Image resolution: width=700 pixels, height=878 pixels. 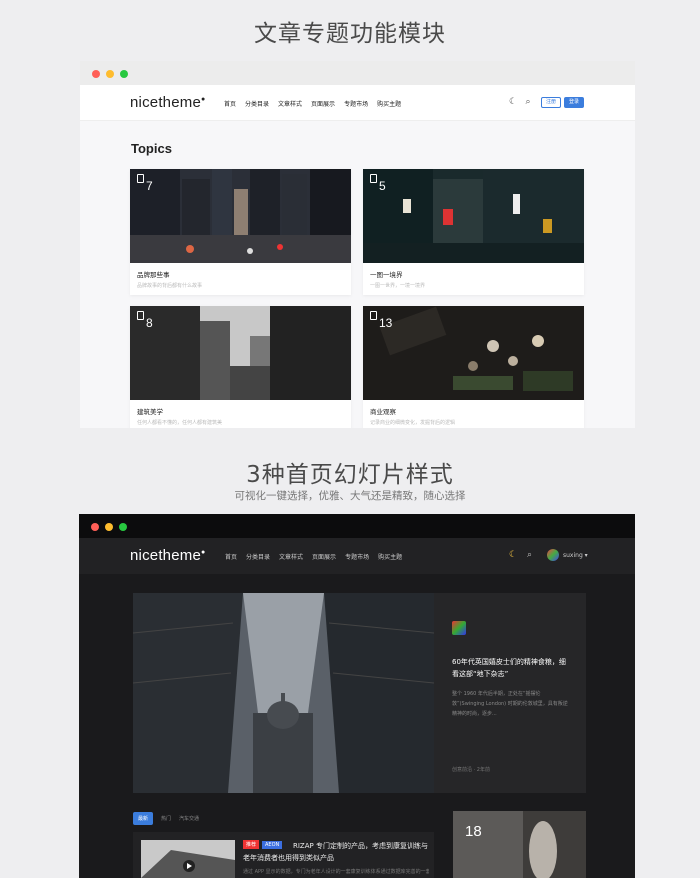 What do you see at coordinates (519, 844) in the screenshot?
I see `side-card: 18` at bounding box center [519, 844].